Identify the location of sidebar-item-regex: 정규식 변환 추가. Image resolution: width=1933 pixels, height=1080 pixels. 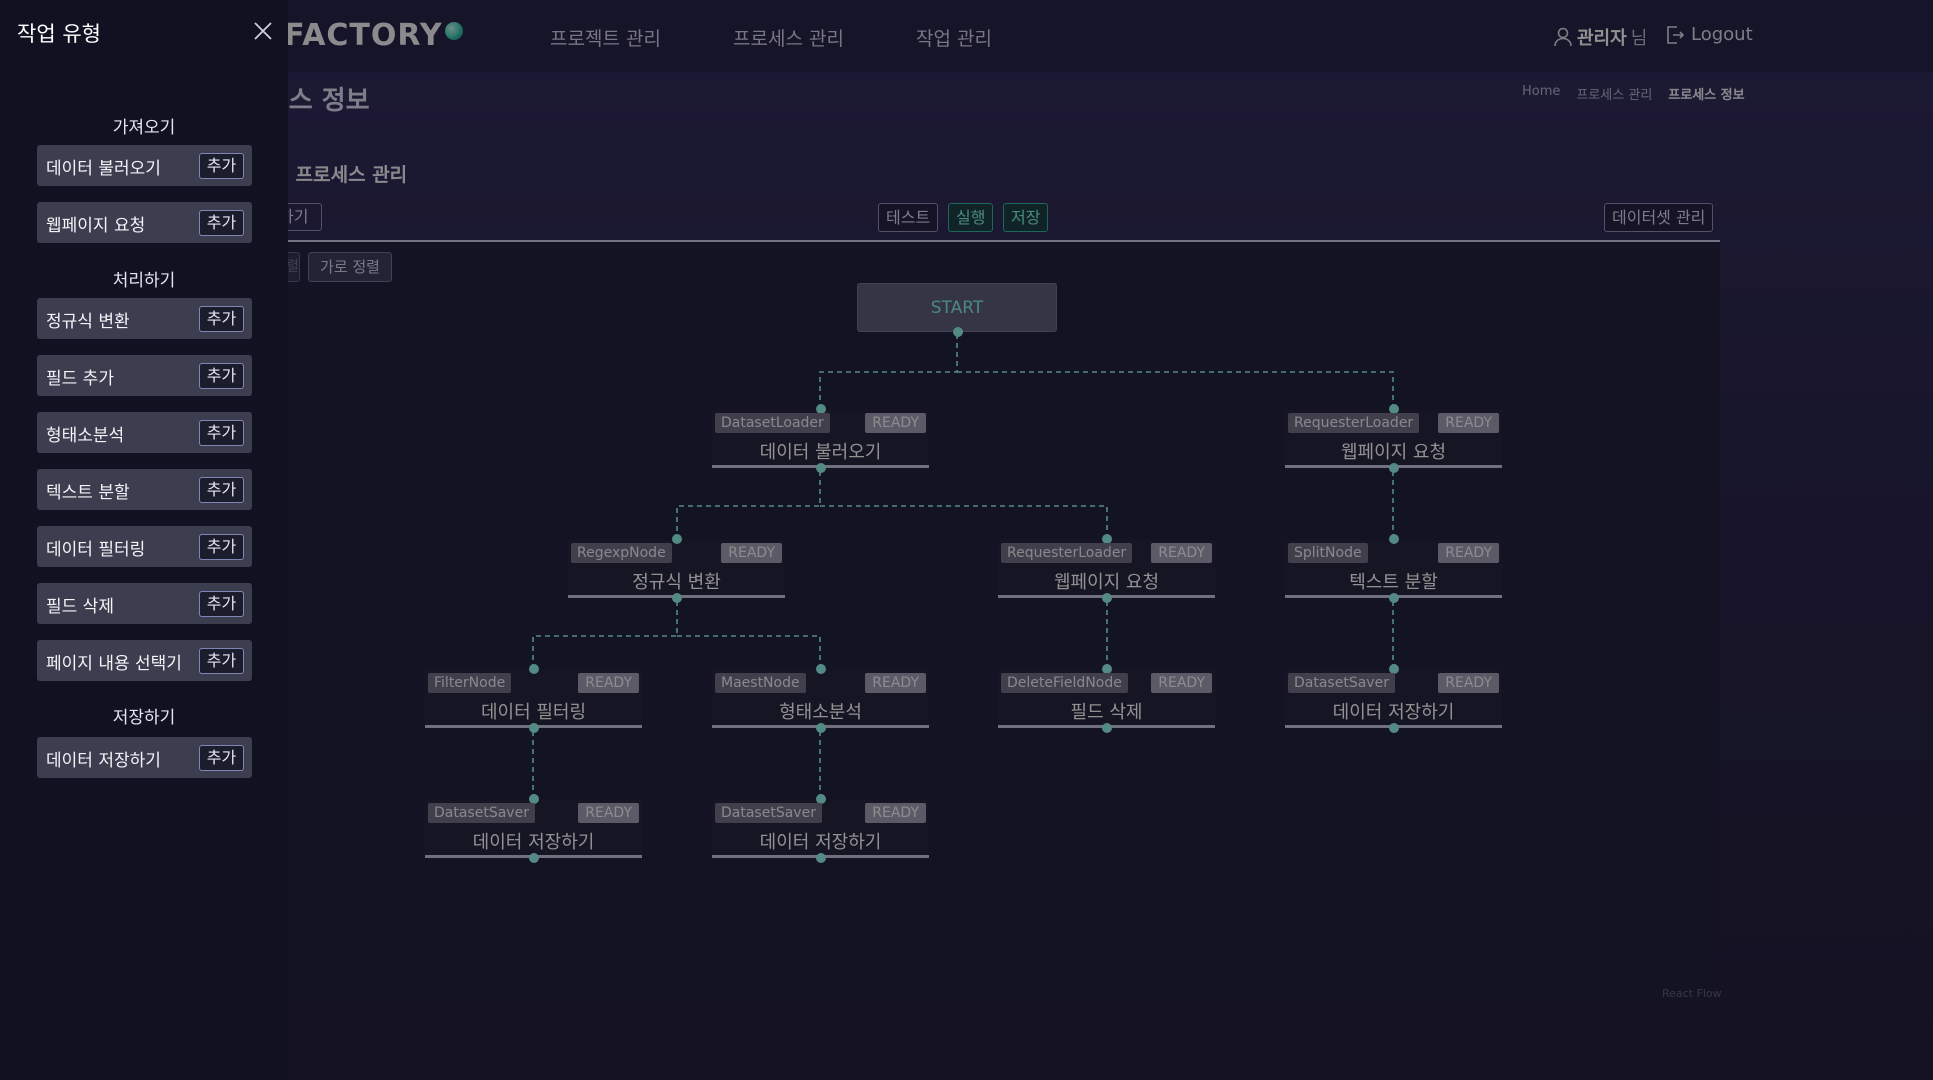
(144, 318).